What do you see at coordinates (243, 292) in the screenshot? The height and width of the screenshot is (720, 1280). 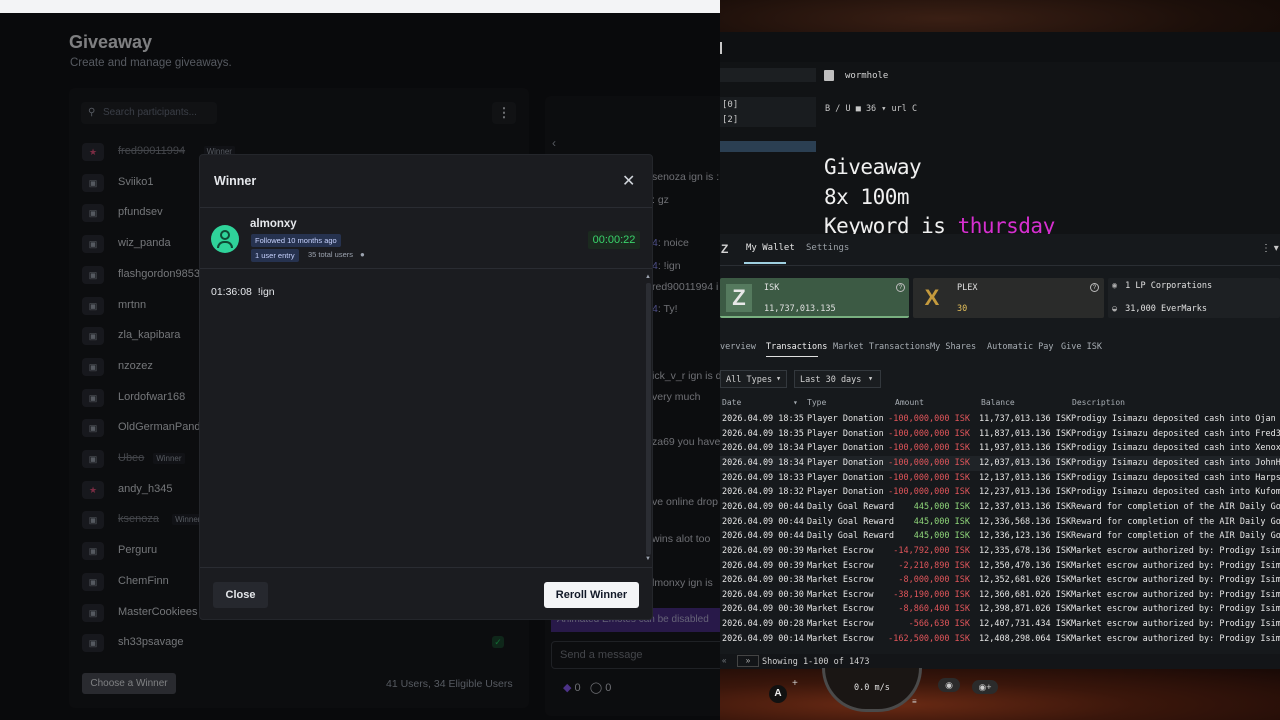 I see `winner-message: 01:36:08 !ign` at bounding box center [243, 292].